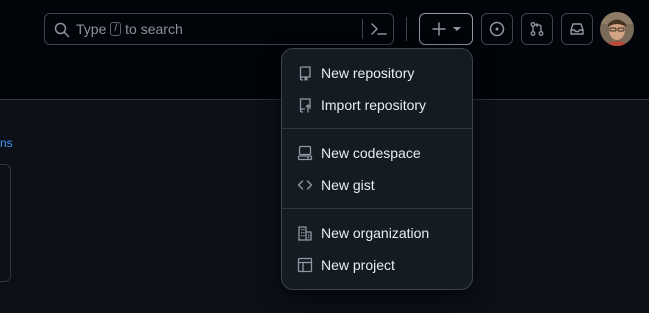  I want to click on avatar-image, so click(617, 29).